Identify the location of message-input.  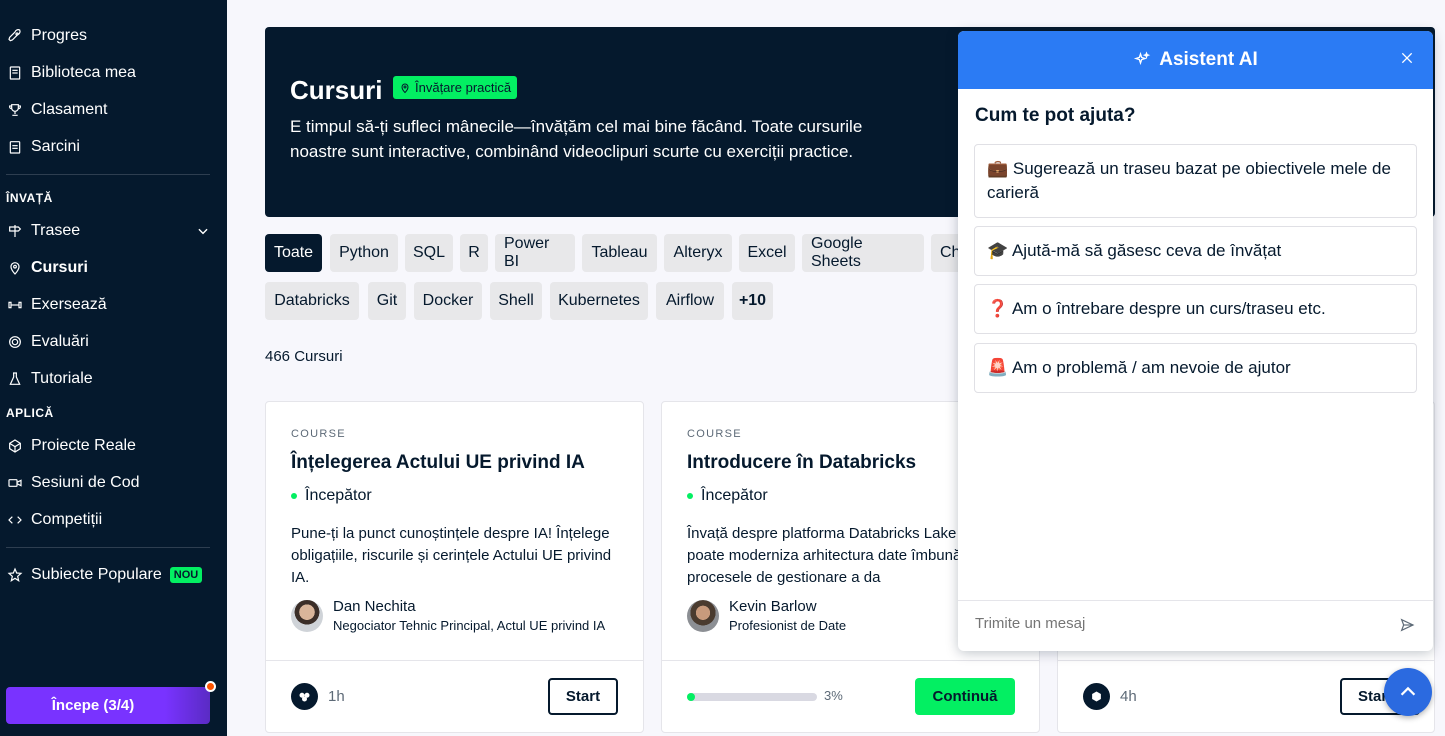
(1175, 623).